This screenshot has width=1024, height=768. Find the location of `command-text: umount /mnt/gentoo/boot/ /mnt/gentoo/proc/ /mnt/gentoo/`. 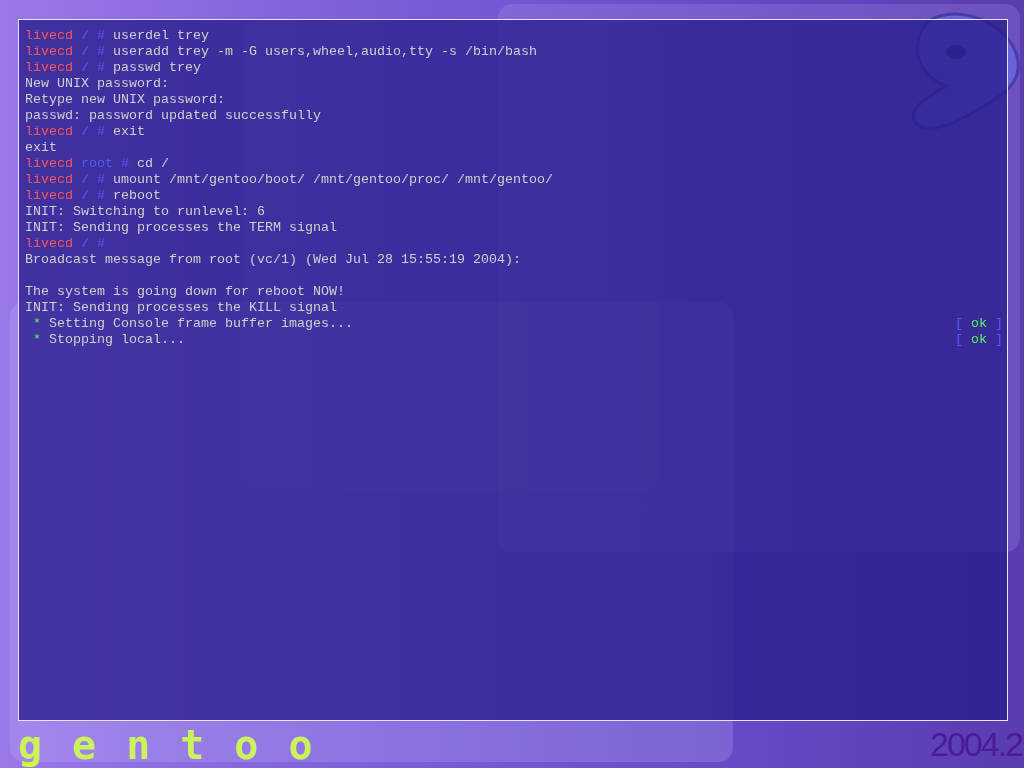

command-text: umount /mnt/gentoo/boot/ /mnt/gentoo/proc/ /mnt/gentoo/ is located at coordinates (333, 180).